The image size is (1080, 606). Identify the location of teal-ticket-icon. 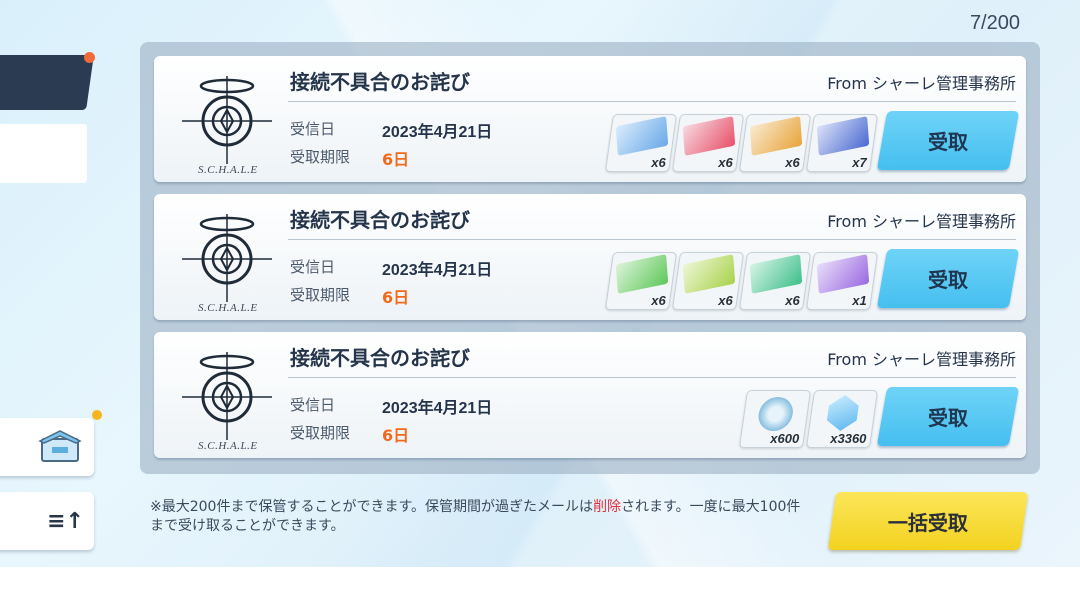
(776, 274).